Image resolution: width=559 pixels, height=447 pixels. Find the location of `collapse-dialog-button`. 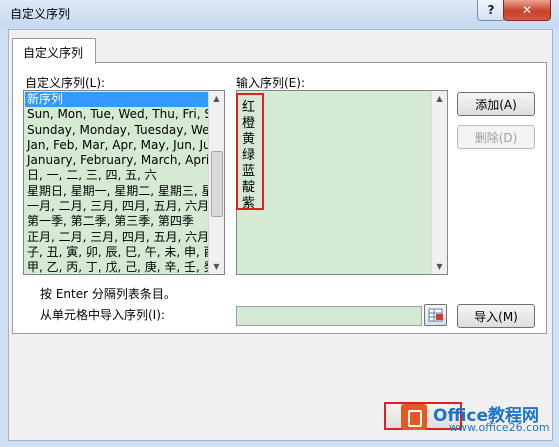

collapse-dialog-button is located at coordinates (435, 315).